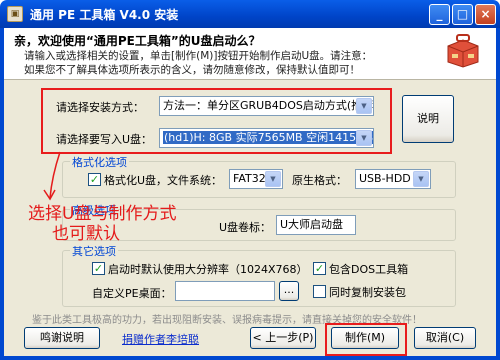 This screenshot has width=500, height=360. Describe the element at coordinates (250, 14) in the screenshot. I see `title-bar: ▣ 通用 PE 工具箱 V4.0 安装 _ □ ×` at that location.